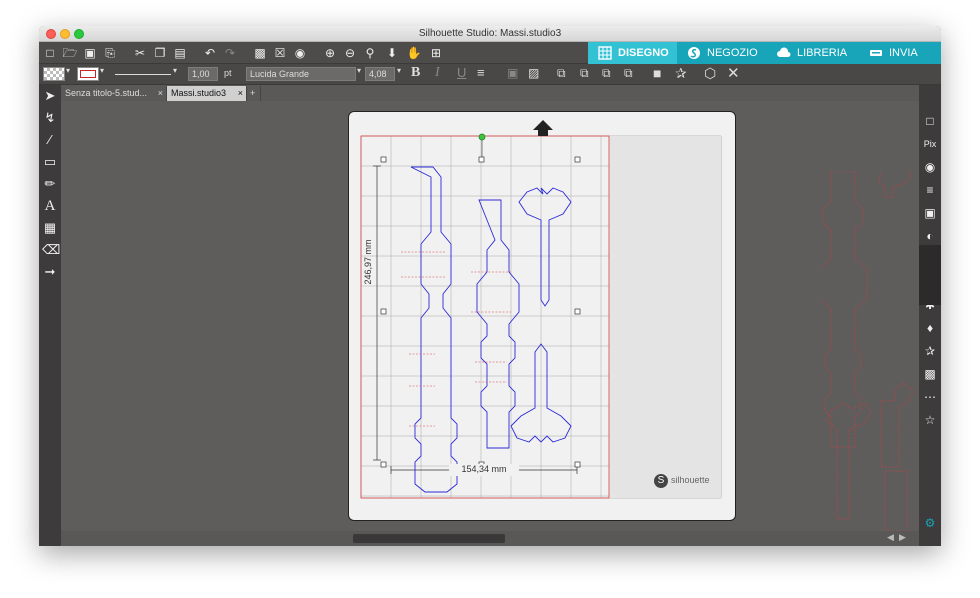 The width and height of the screenshot is (980, 598). I want to click on horizontal-scrollbar: ◀ ▶, so click(490, 538).